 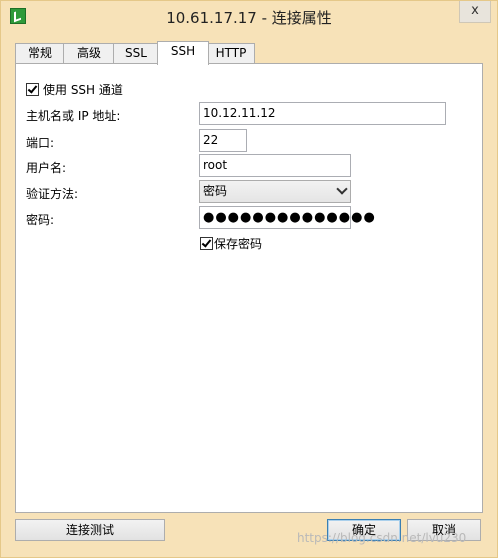 I want to click on tab-ssh: SSH, so click(x=183, y=53).